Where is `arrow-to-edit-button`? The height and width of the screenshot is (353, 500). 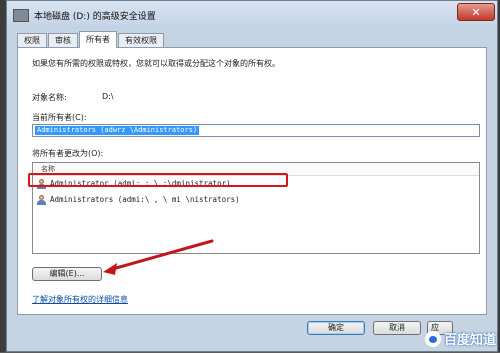 arrow-to-edit-button is located at coordinates (160, 255).